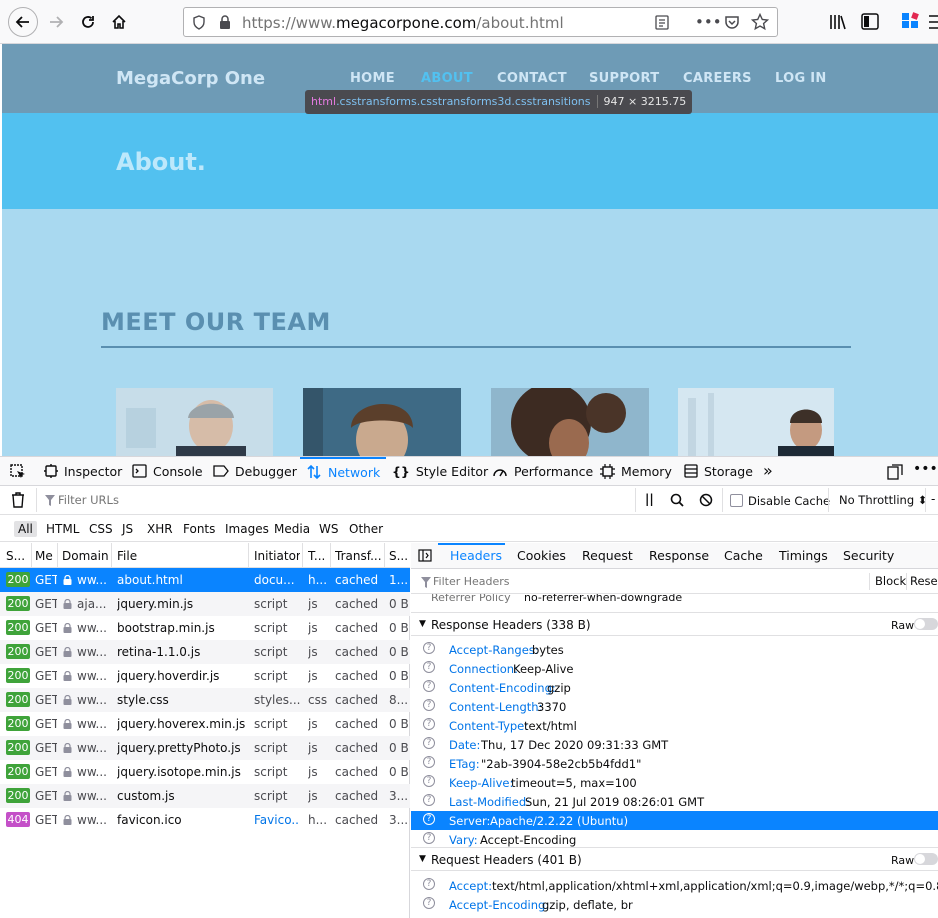  What do you see at coordinates (56, 22) in the screenshot?
I see `forward-button` at bounding box center [56, 22].